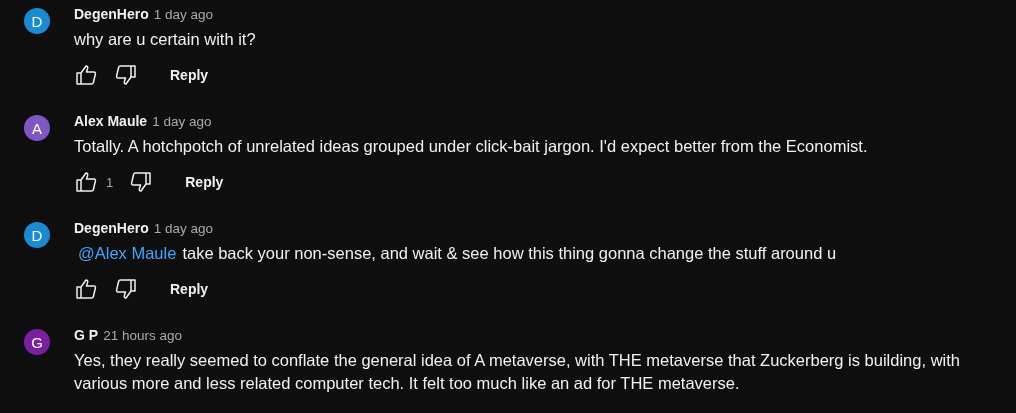 Image resolution: width=1016 pixels, height=413 pixels. Describe the element at coordinates (110, 182) in the screenshot. I see `like-count: 1` at that location.